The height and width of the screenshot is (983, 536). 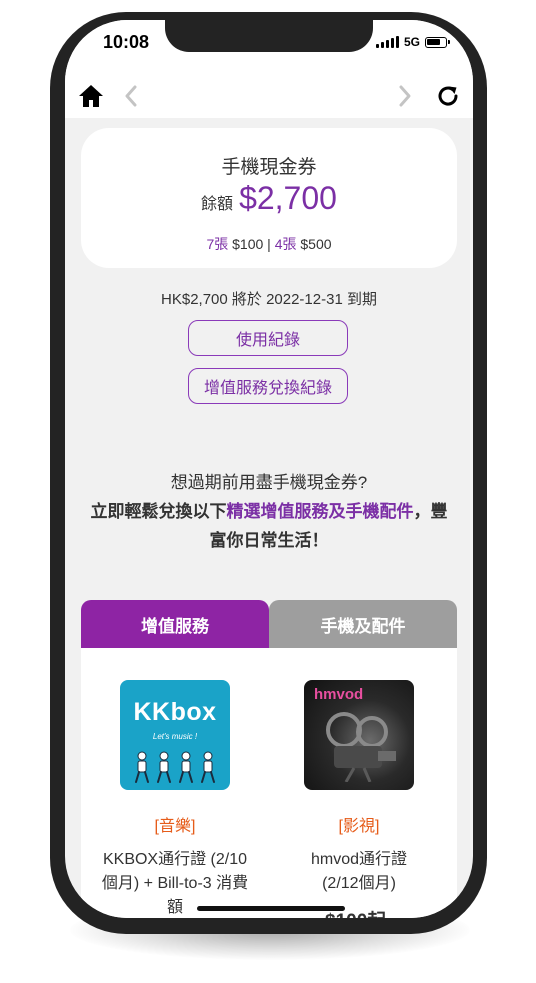 What do you see at coordinates (126, 42) in the screenshot?
I see `status-time: 10:08` at bounding box center [126, 42].